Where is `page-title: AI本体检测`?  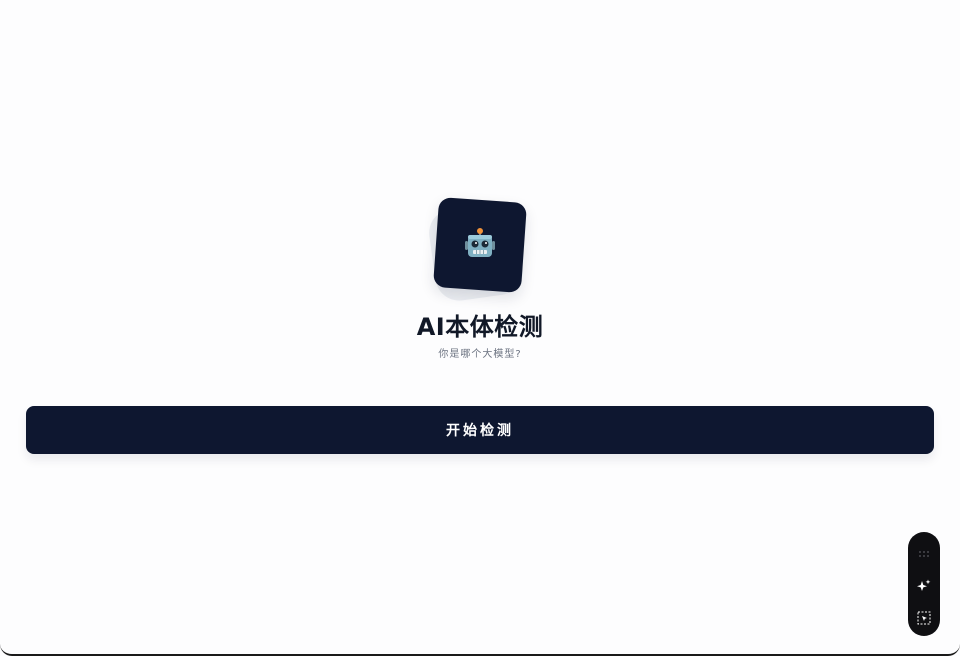
page-title: AI本体检测 is located at coordinates (480, 327).